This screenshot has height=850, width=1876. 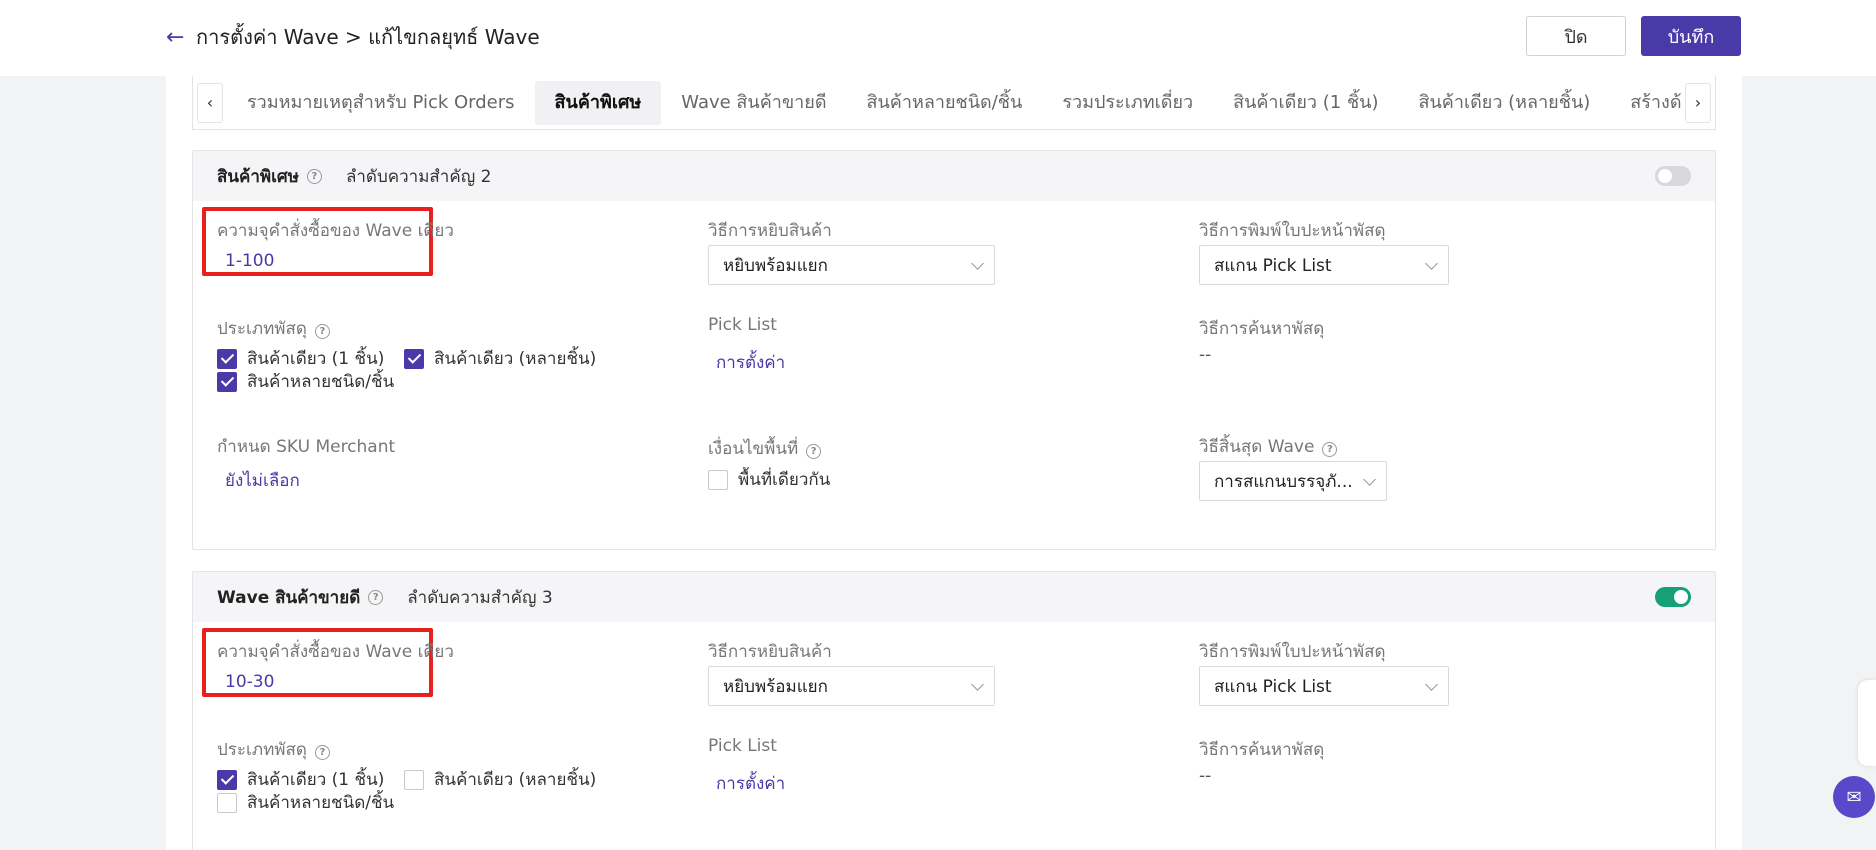 I want to click on section-title: สินค้าพิเศษ, so click(x=258, y=176).